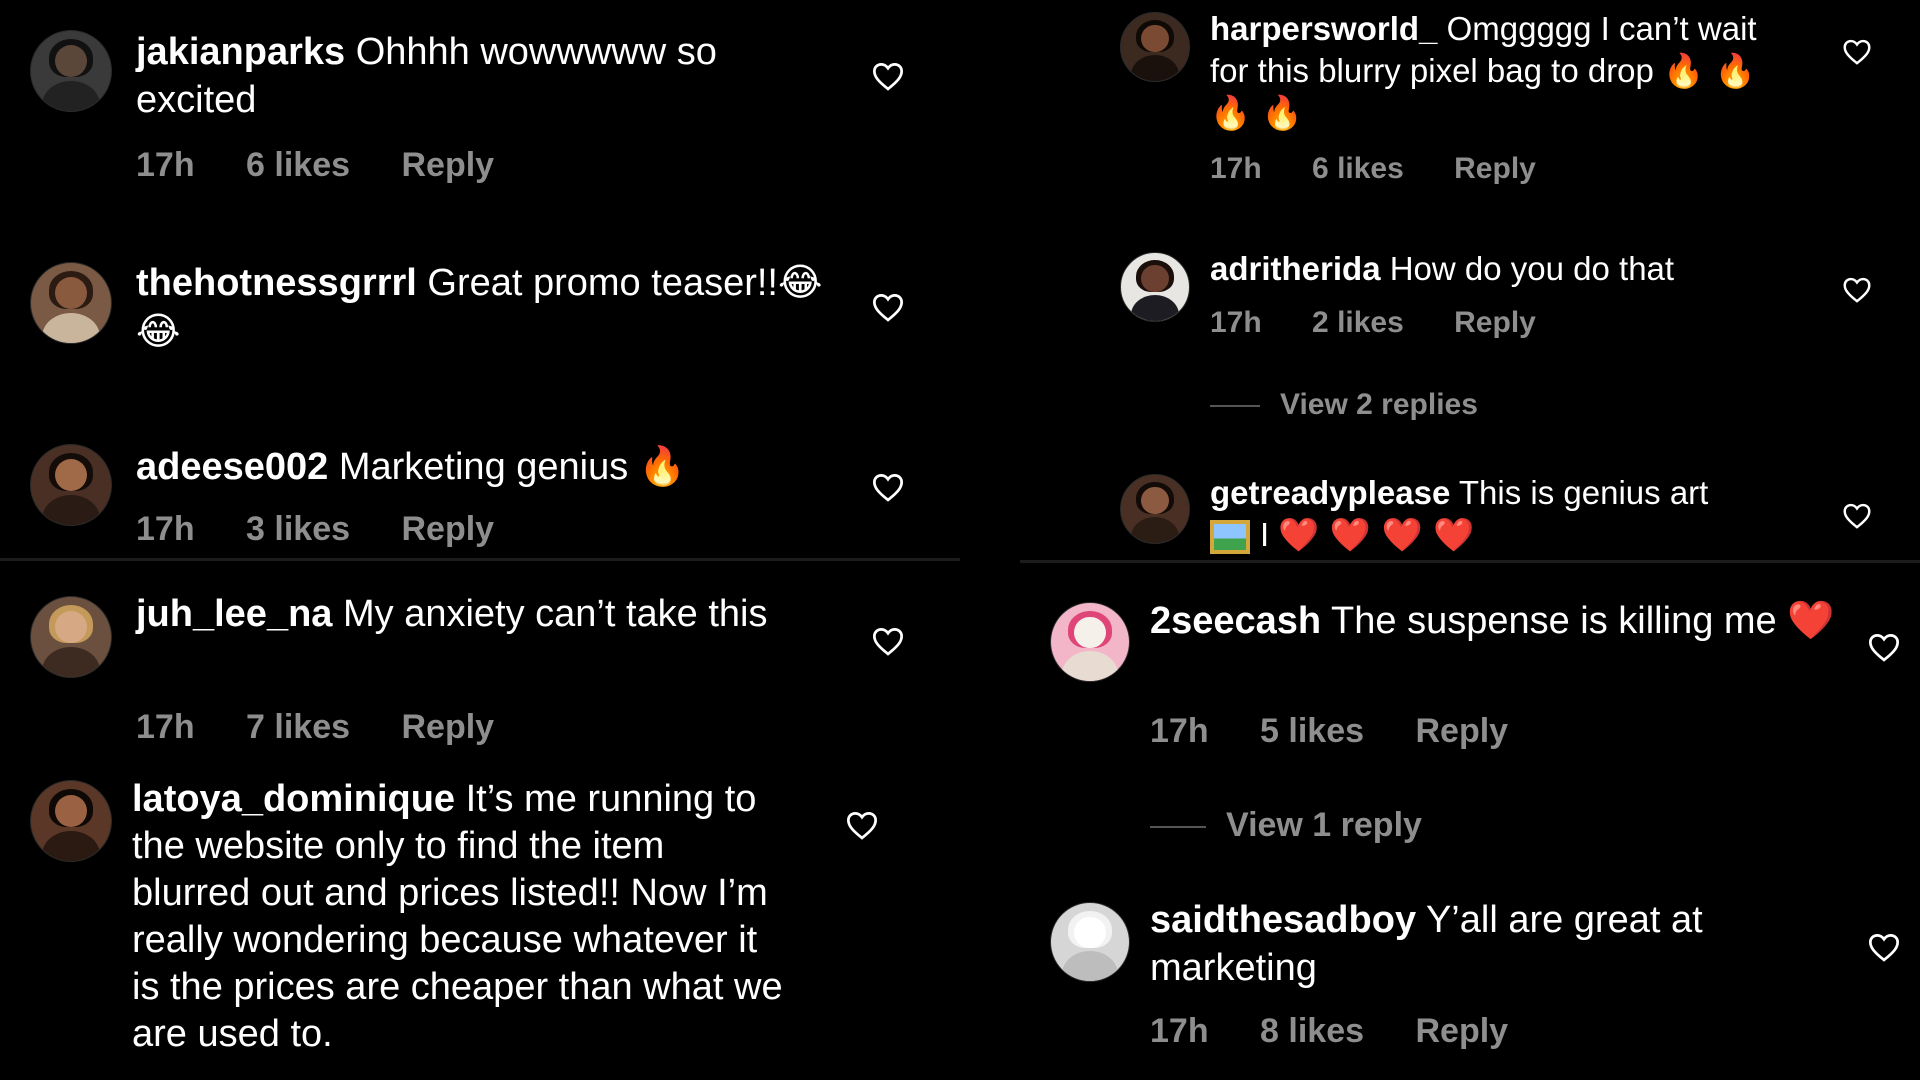  Describe the element at coordinates (1295, 268) in the screenshot. I see `comment-username: adritherida` at that location.